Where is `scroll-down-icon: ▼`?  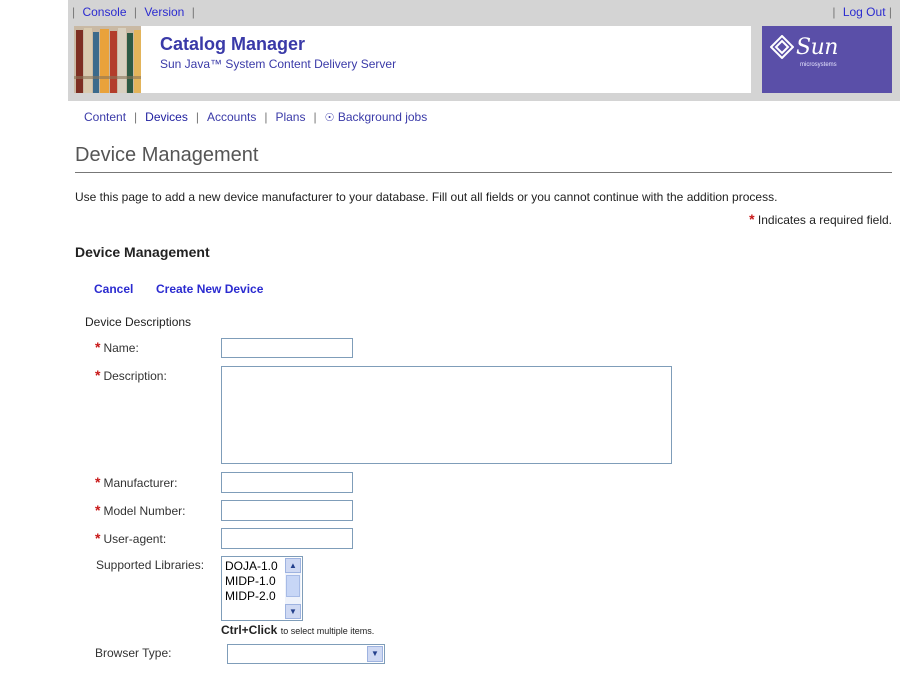
scroll-down-icon: ▼ is located at coordinates (293, 611).